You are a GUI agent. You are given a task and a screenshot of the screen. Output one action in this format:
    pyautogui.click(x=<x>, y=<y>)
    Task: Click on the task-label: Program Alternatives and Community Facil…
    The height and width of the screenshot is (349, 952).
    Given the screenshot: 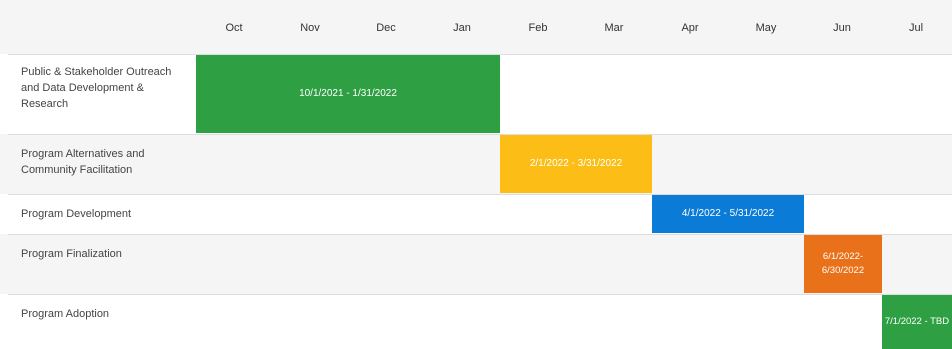 What is the action you would take?
    pyautogui.click(x=83, y=162)
    